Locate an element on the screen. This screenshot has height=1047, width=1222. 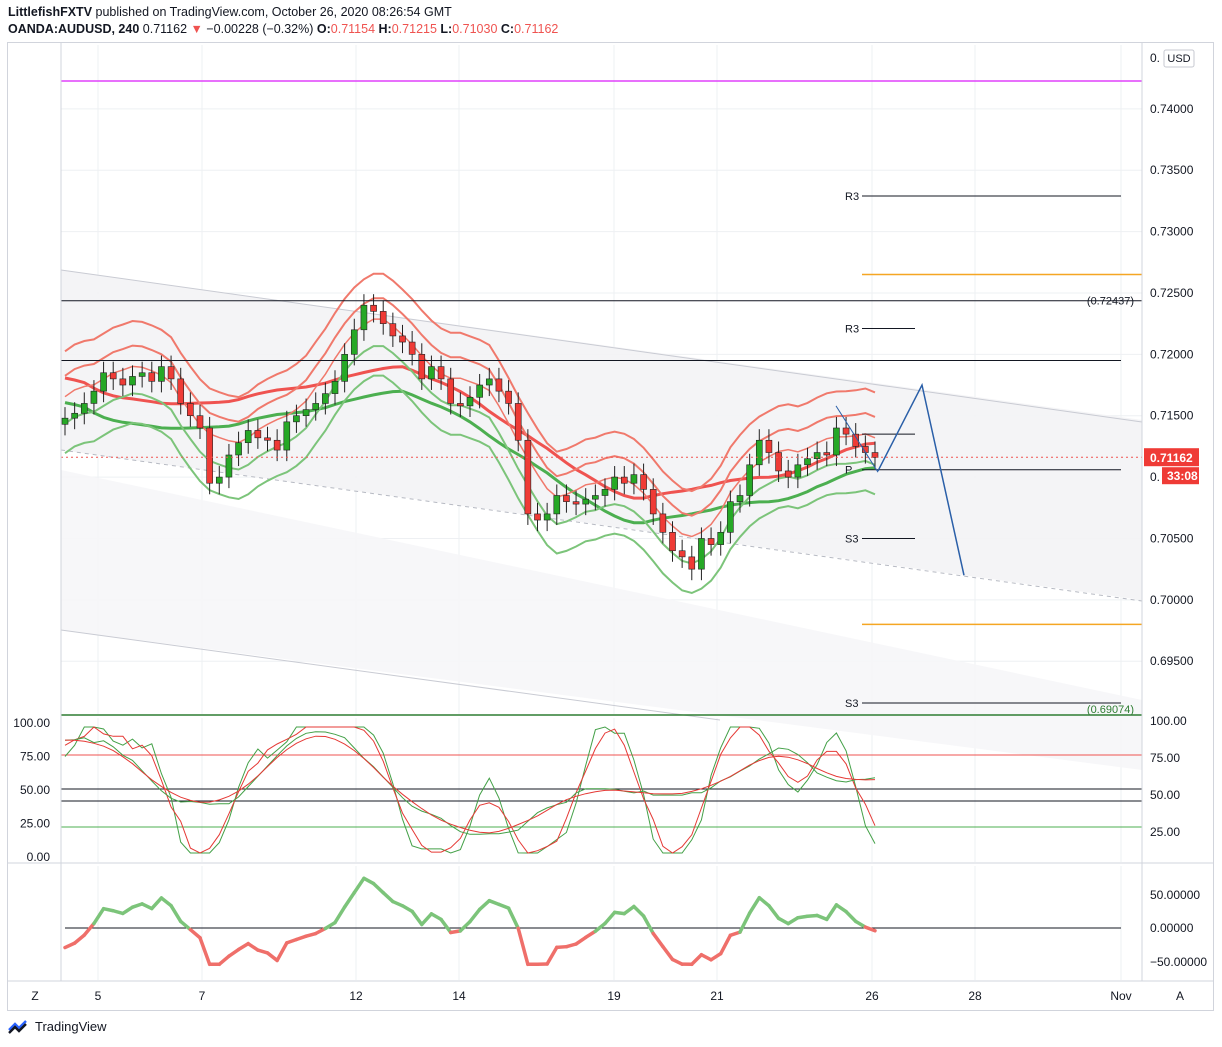
price-label: 0.70000 is located at coordinates (1172, 600).